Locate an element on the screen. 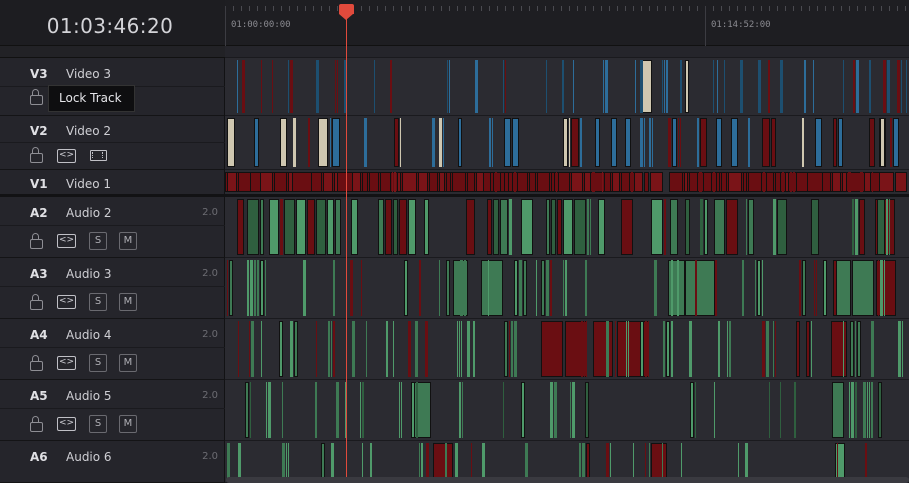 The image size is (909, 483). auto-select-button: <> is located at coordinates (66, 241).